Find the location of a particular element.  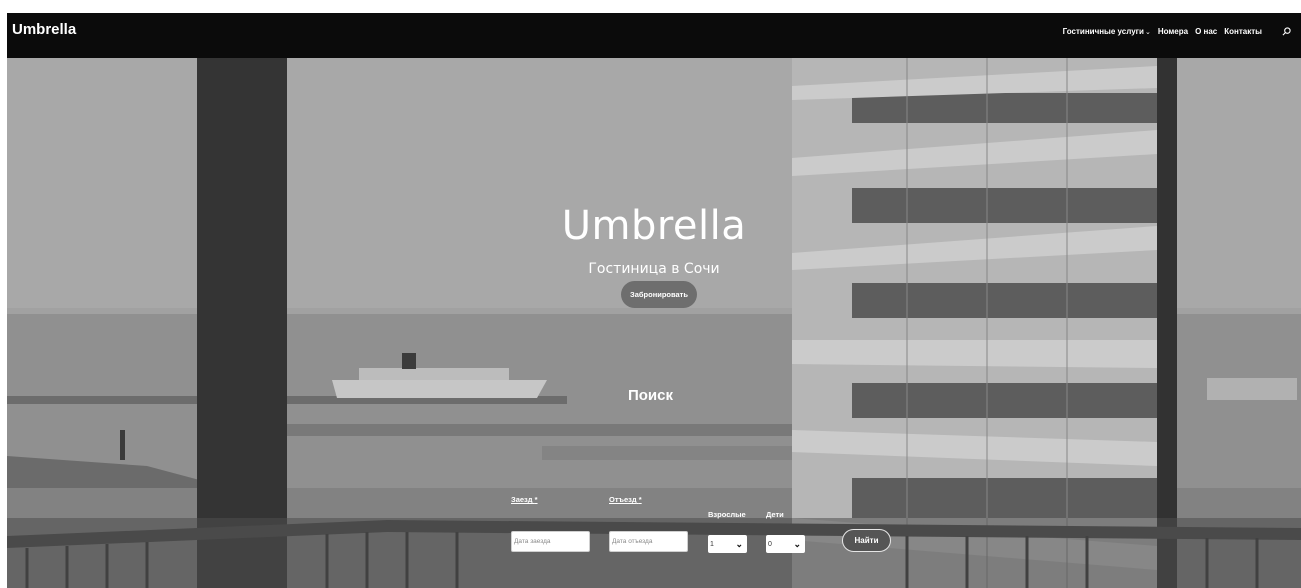

book-button: Забронировать is located at coordinates (659, 294).